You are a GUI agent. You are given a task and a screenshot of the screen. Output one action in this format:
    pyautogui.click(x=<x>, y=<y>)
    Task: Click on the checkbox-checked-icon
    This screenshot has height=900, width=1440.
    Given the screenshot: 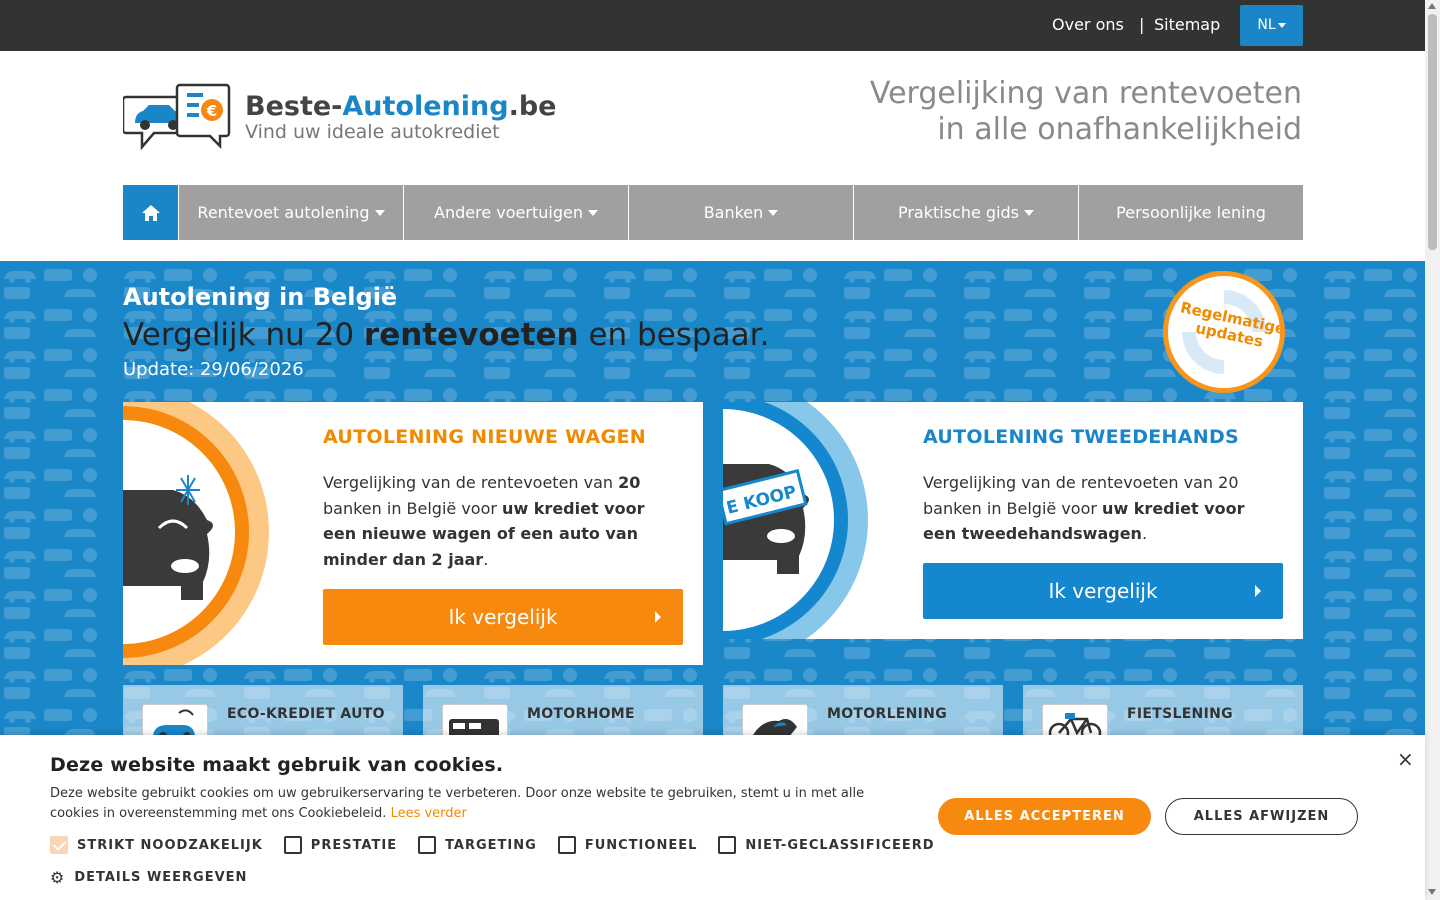 What is the action you would take?
    pyautogui.click(x=59, y=845)
    